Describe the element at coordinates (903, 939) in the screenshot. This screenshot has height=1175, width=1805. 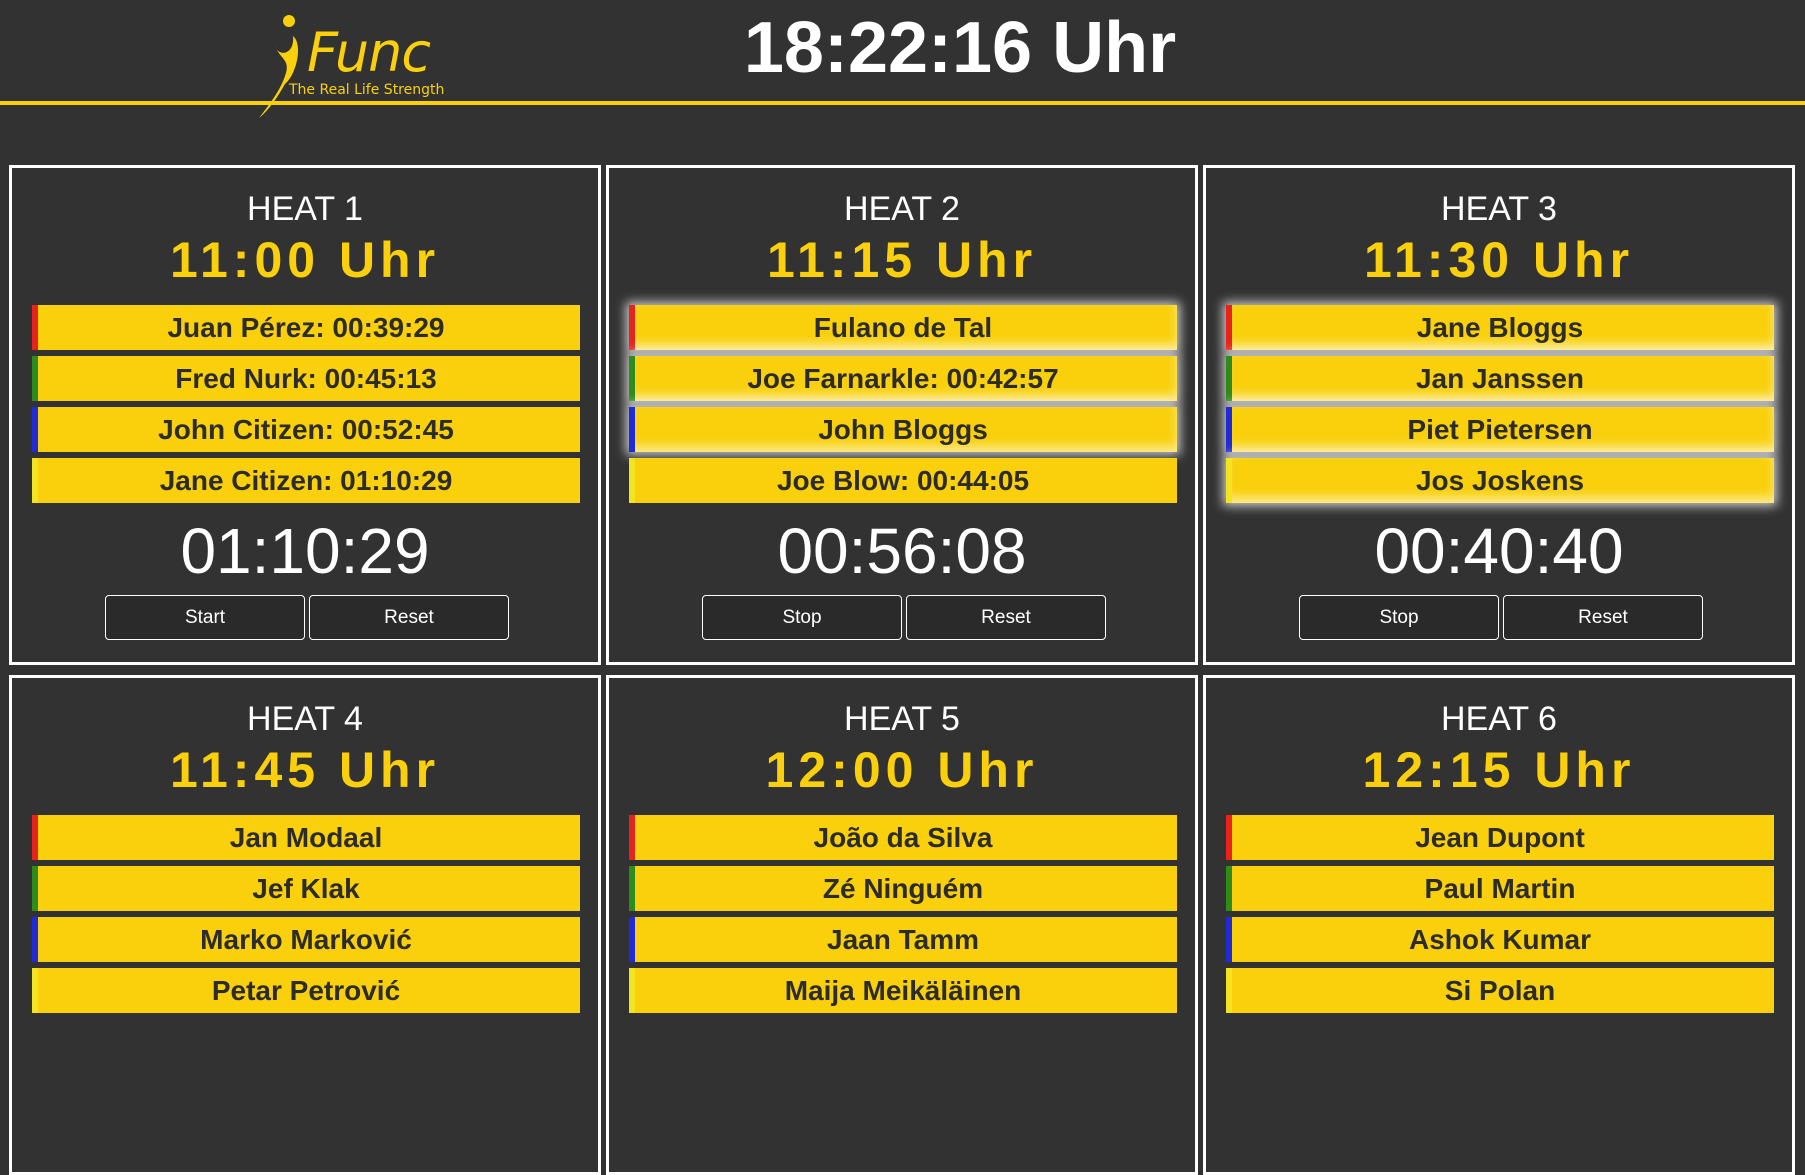
I see `athlete-row: Jaan Tamm` at that location.